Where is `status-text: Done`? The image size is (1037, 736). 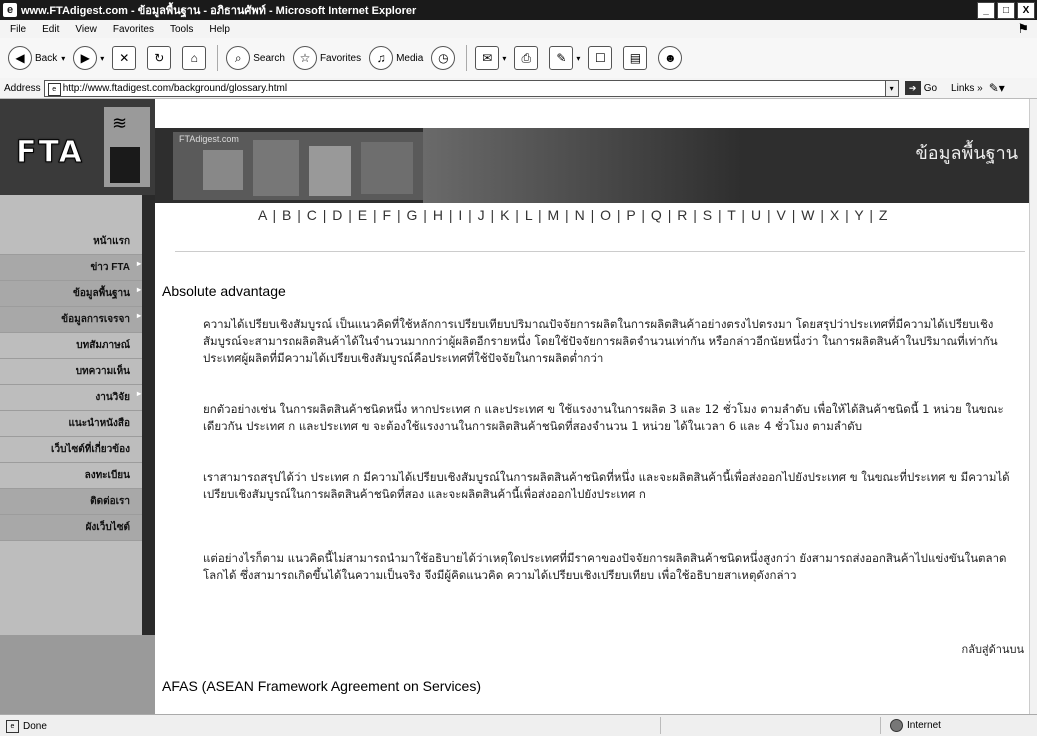 status-text: Done is located at coordinates (35, 726).